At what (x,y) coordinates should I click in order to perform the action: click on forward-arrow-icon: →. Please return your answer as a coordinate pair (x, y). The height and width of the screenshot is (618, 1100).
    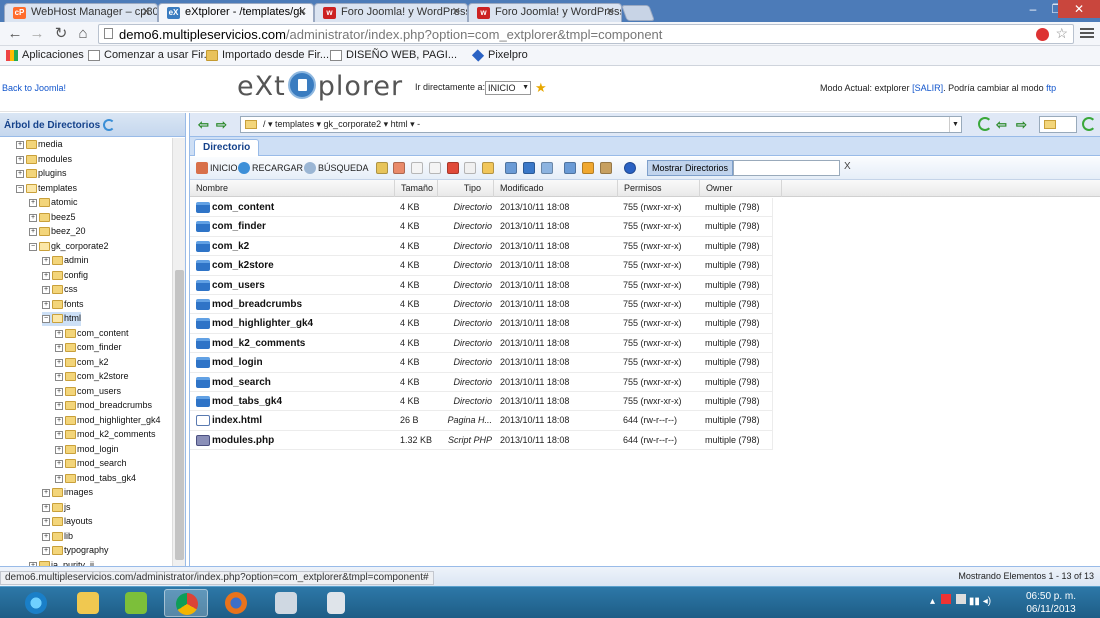
    Looking at the image, I should click on (37, 34).